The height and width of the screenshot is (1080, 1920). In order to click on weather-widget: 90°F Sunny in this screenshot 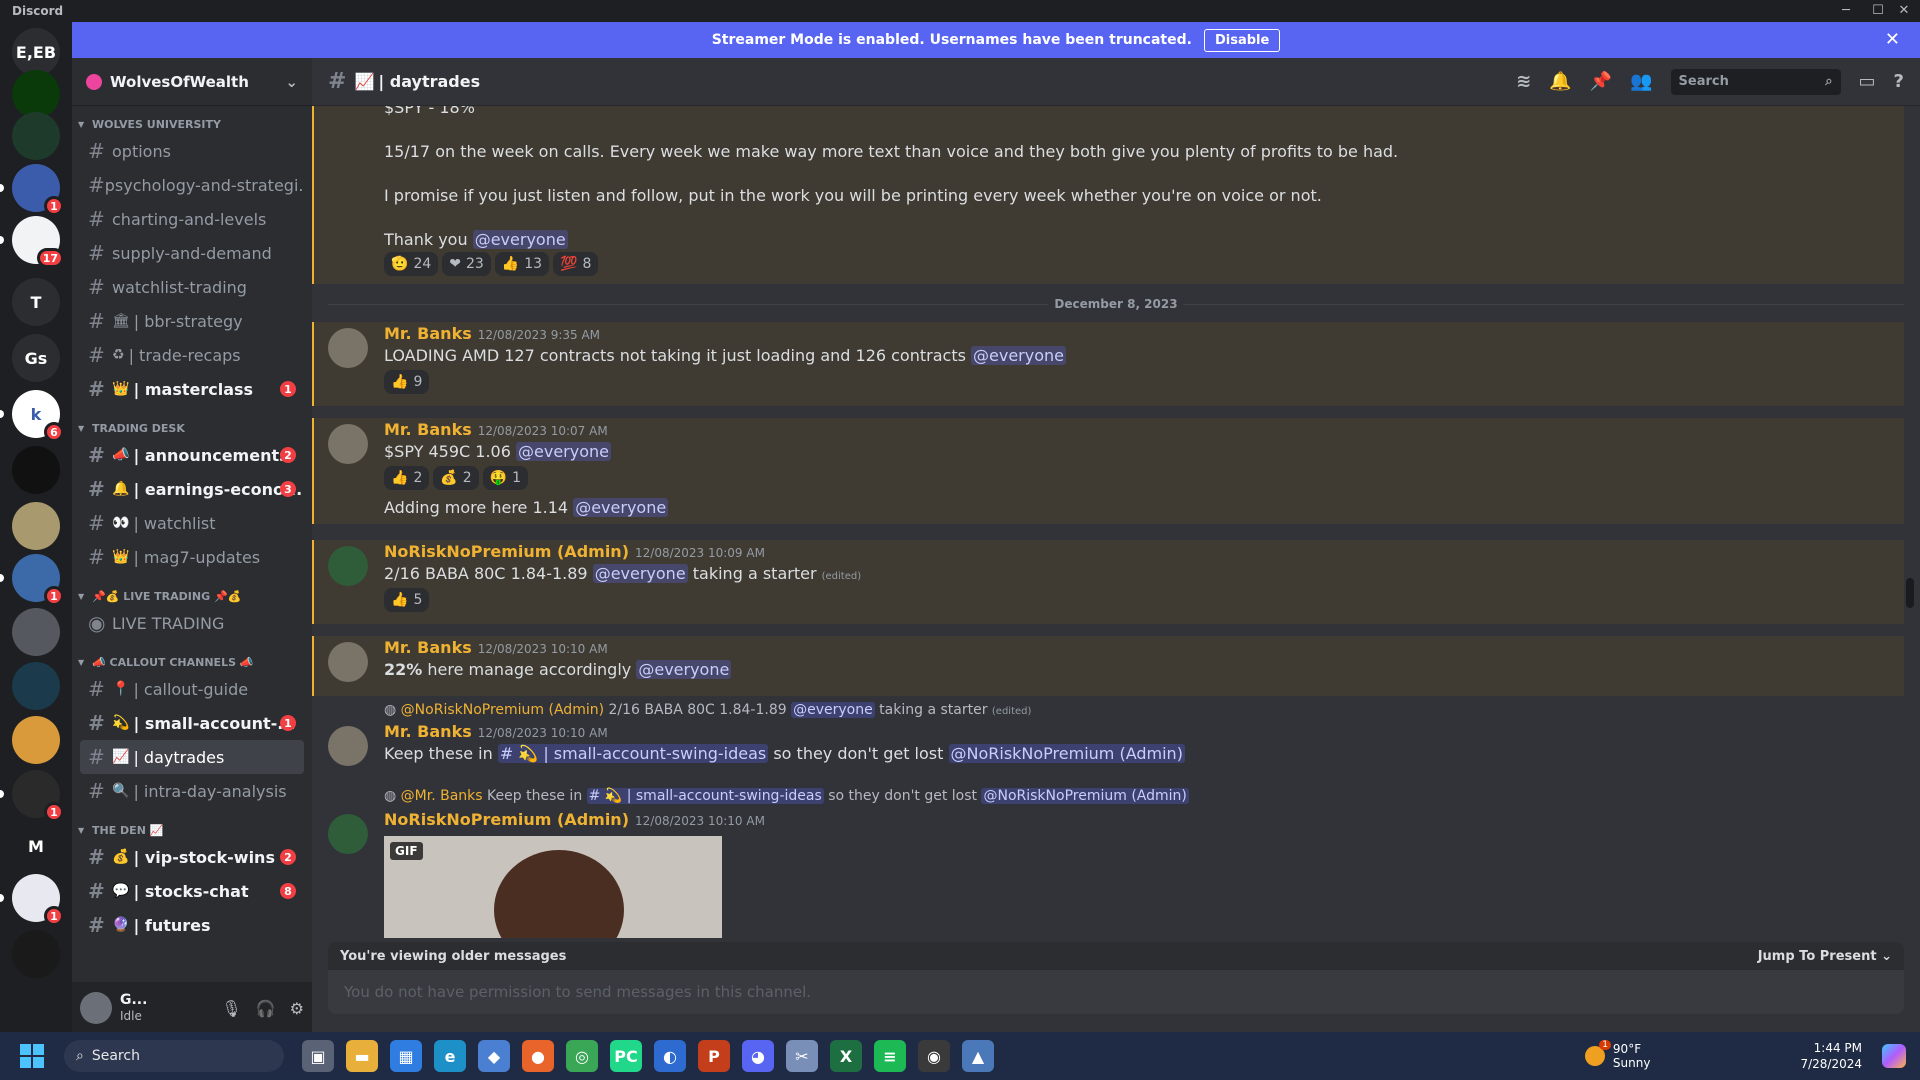, I will do `click(1632, 1056)`.